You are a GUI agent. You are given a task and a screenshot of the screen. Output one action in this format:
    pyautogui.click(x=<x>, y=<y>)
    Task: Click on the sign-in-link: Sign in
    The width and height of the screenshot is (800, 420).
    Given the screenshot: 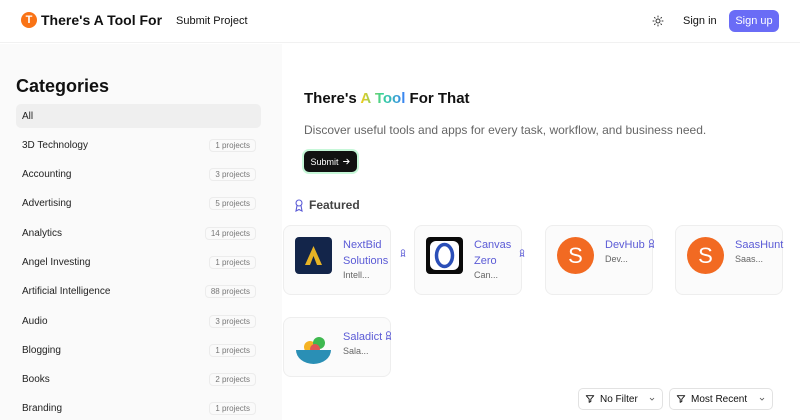 What is the action you would take?
    pyautogui.click(x=700, y=21)
    